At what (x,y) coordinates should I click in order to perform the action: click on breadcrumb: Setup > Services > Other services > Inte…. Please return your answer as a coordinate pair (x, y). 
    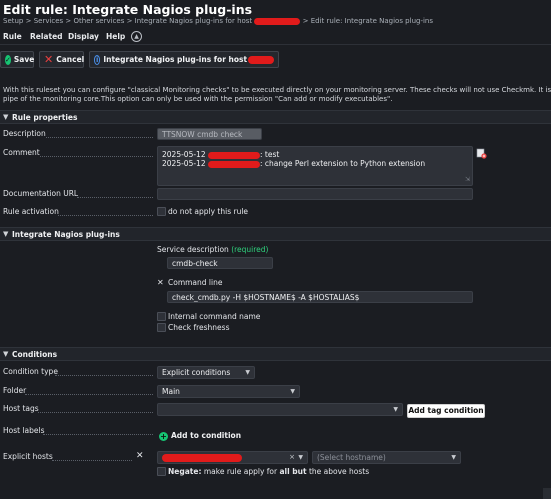
    Looking at the image, I should click on (218, 21).